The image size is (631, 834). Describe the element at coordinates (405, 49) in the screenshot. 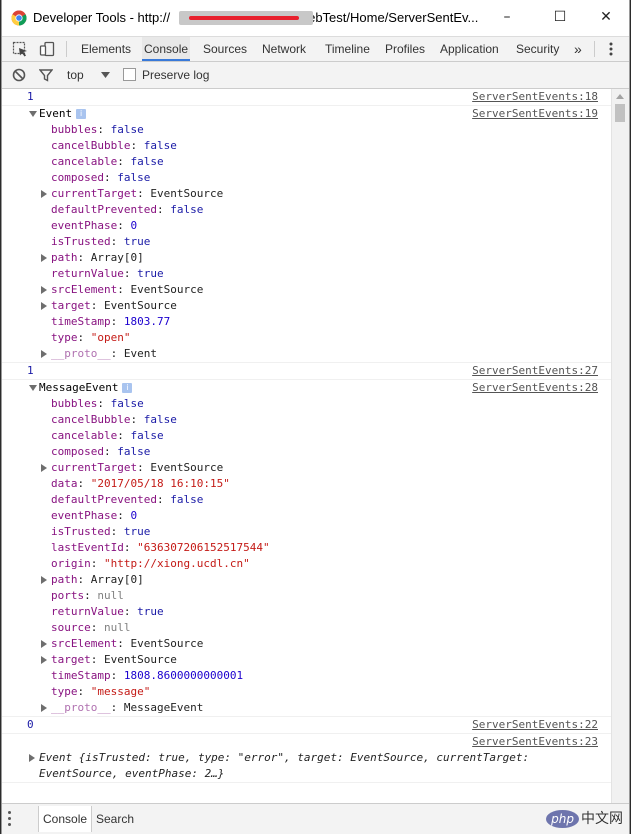

I see `tab-profiles: Profiles` at that location.